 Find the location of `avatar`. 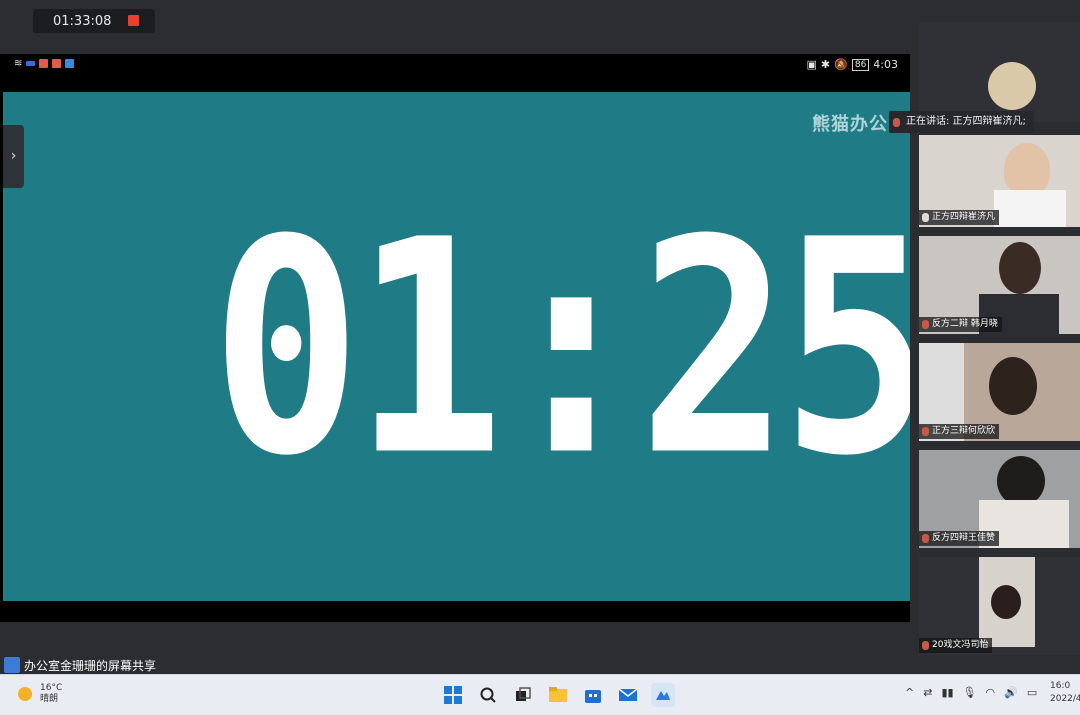

avatar is located at coordinates (1012, 86).